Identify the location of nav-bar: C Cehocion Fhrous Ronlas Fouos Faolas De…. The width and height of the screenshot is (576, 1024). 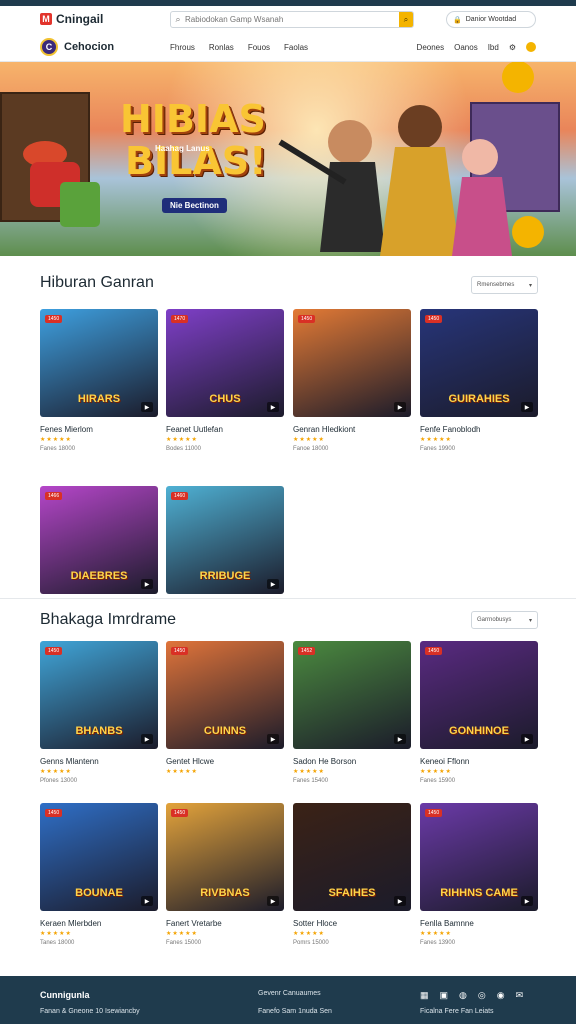
(288, 47).